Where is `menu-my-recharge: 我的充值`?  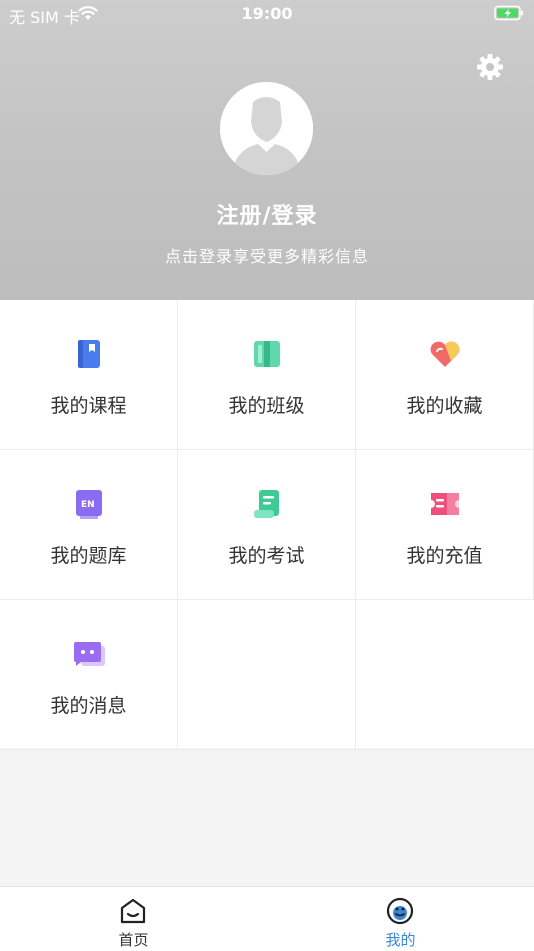 menu-my-recharge: 我的充值 is located at coordinates (445, 525).